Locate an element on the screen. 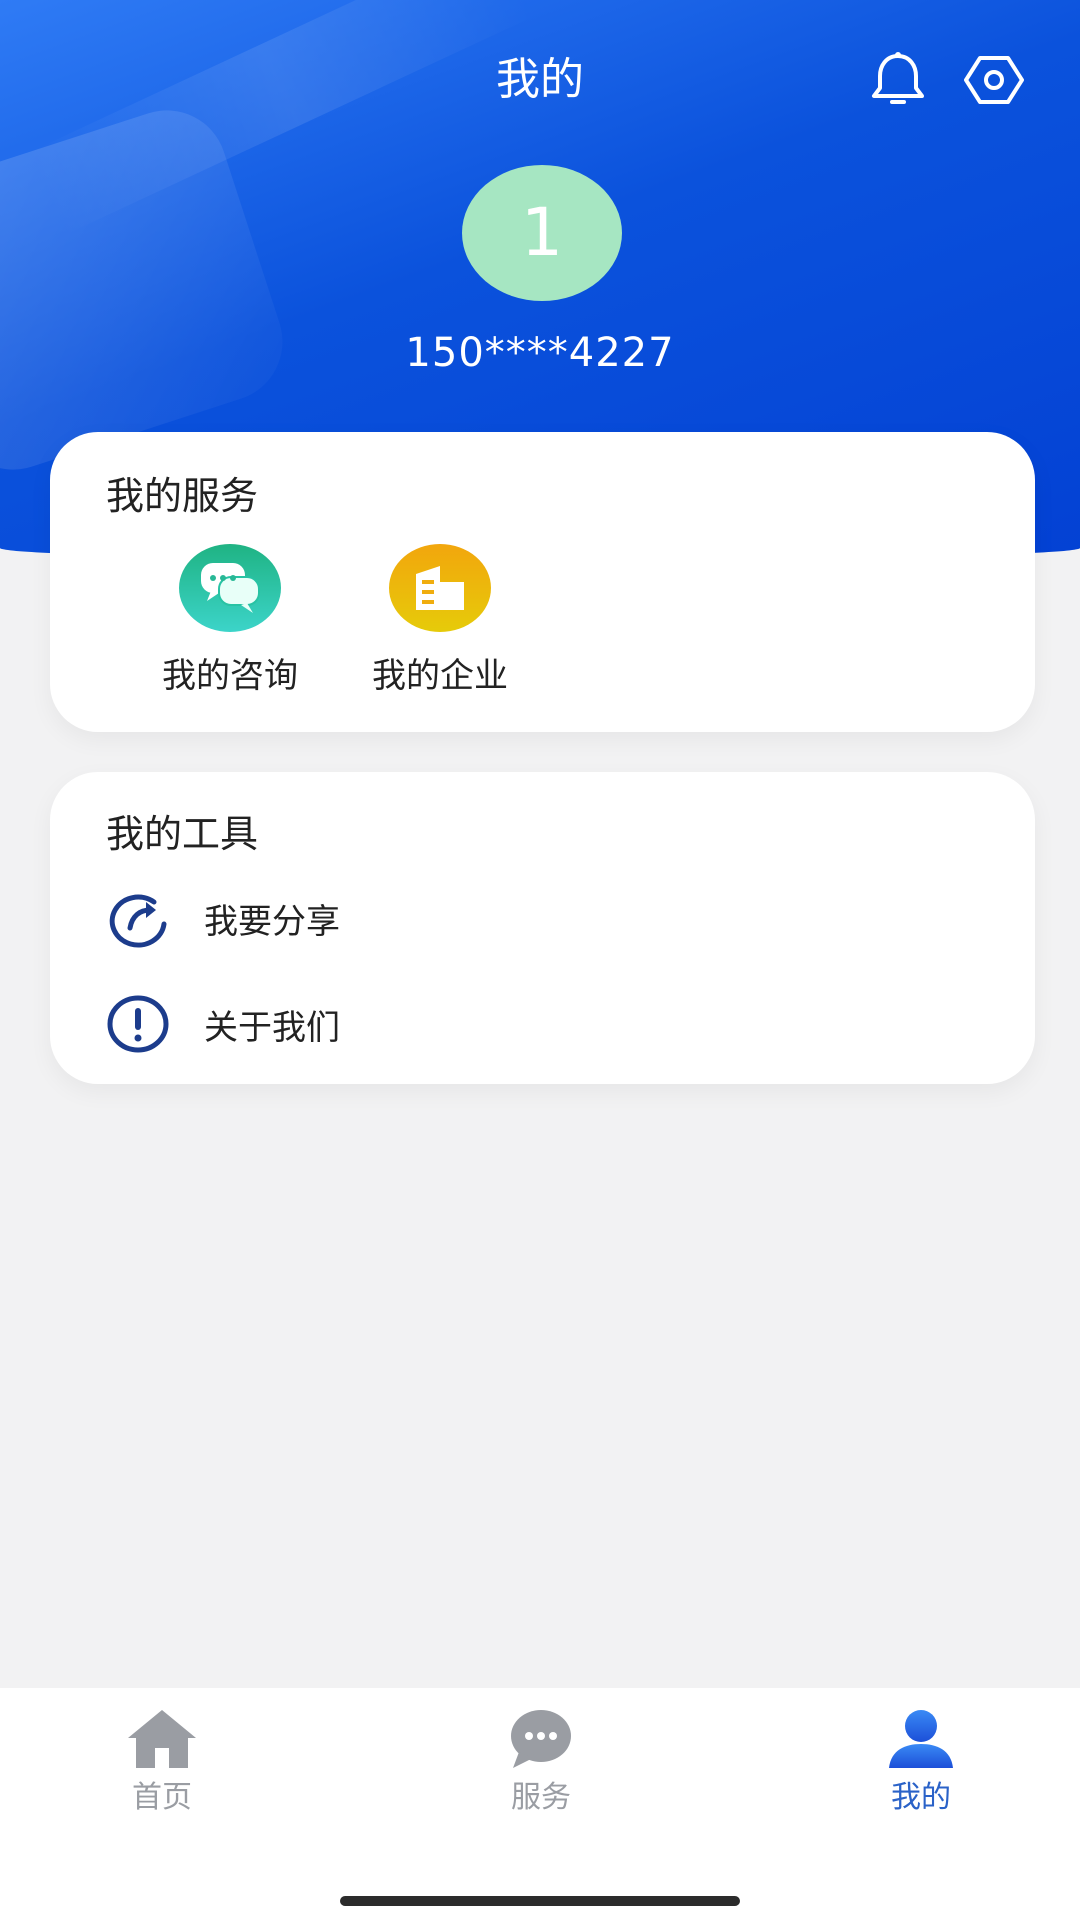 This screenshot has width=1080, height=1920. service-label: 我的企业 is located at coordinates (440, 676).